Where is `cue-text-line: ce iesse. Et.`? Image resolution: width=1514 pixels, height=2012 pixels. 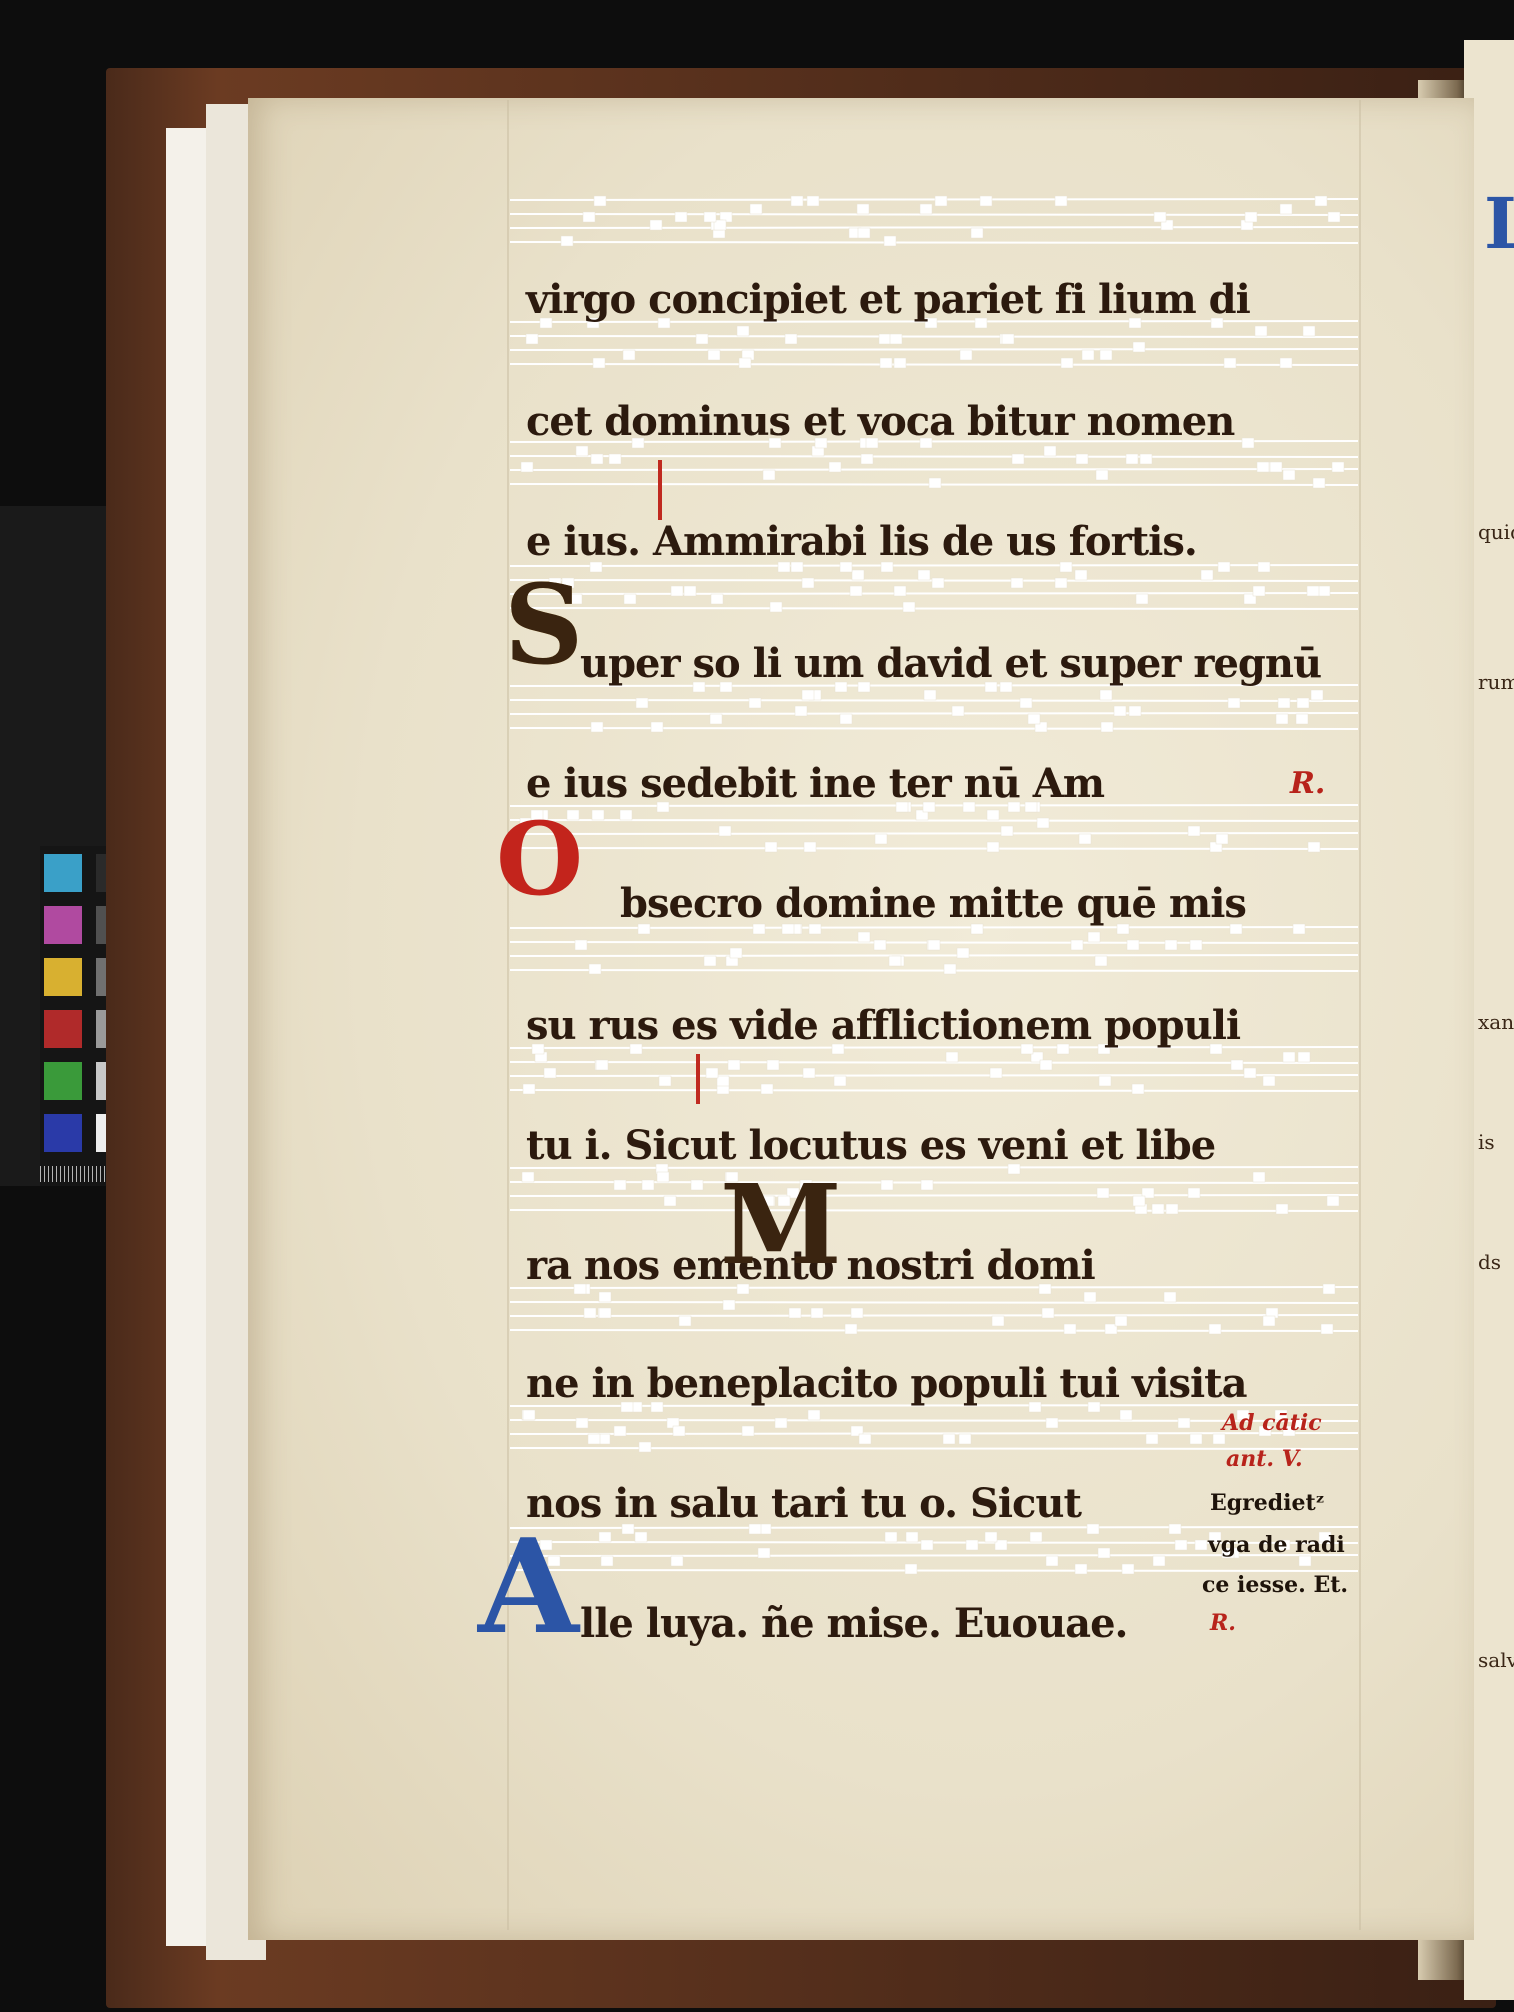 cue-text-line: ce iesse. Et. is located at coordinates (1275, 1585).